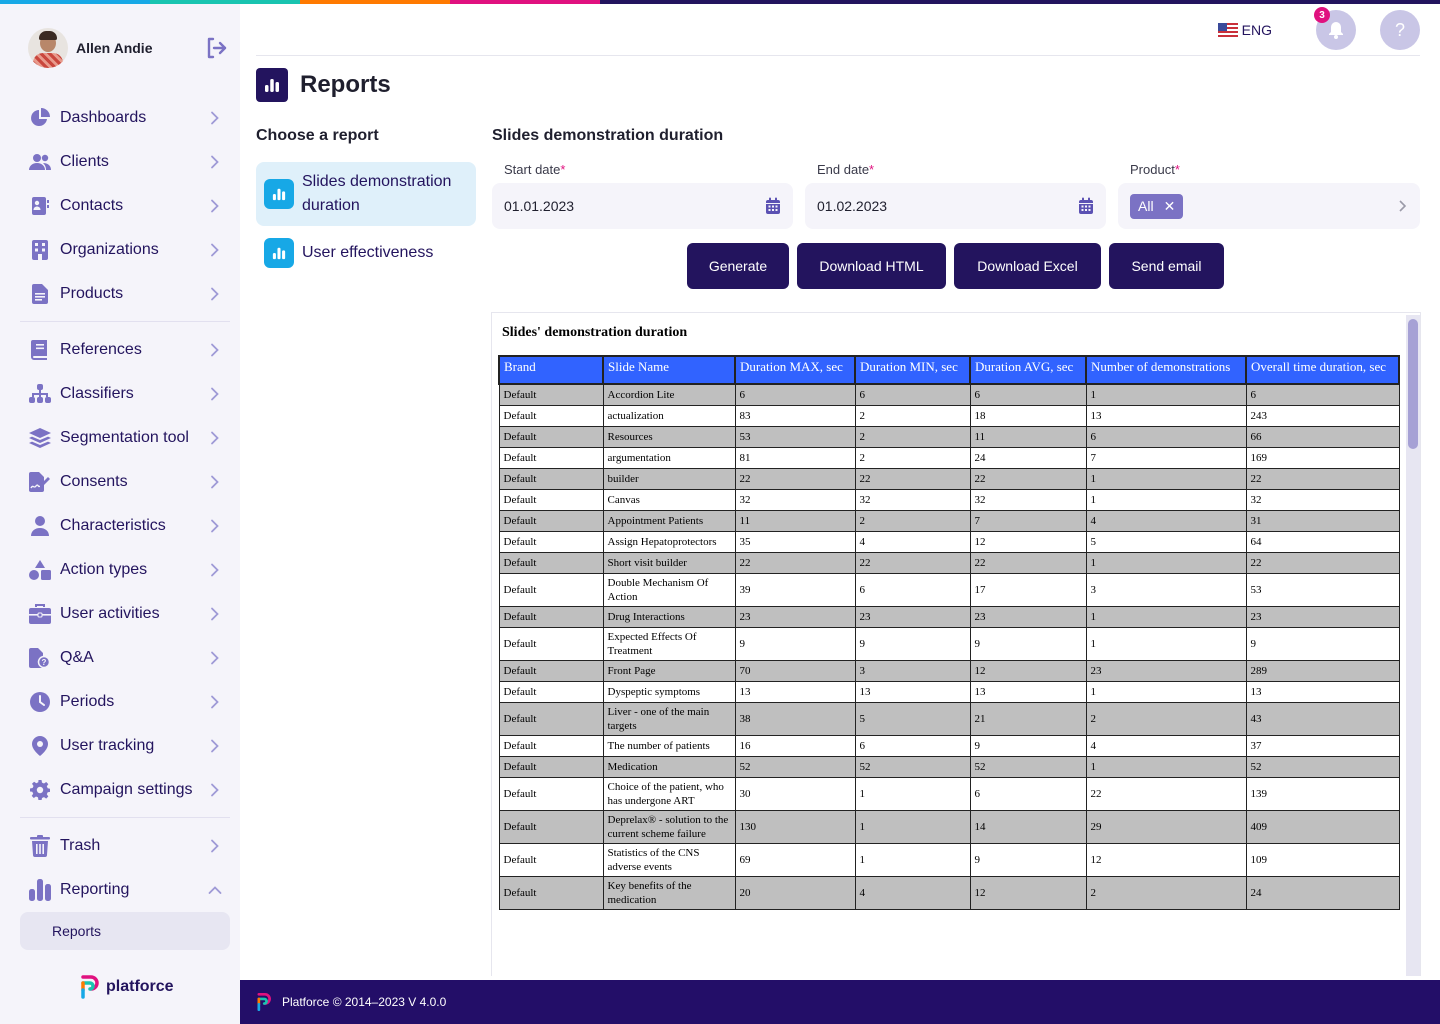 This screenshot has height=1024, width=1440. What do you see at coordinates (949, 616) in the screenshot?
I see `table-row: Default Drug Interactions 23 23 23 1 23` at bounding box center [949, 616].